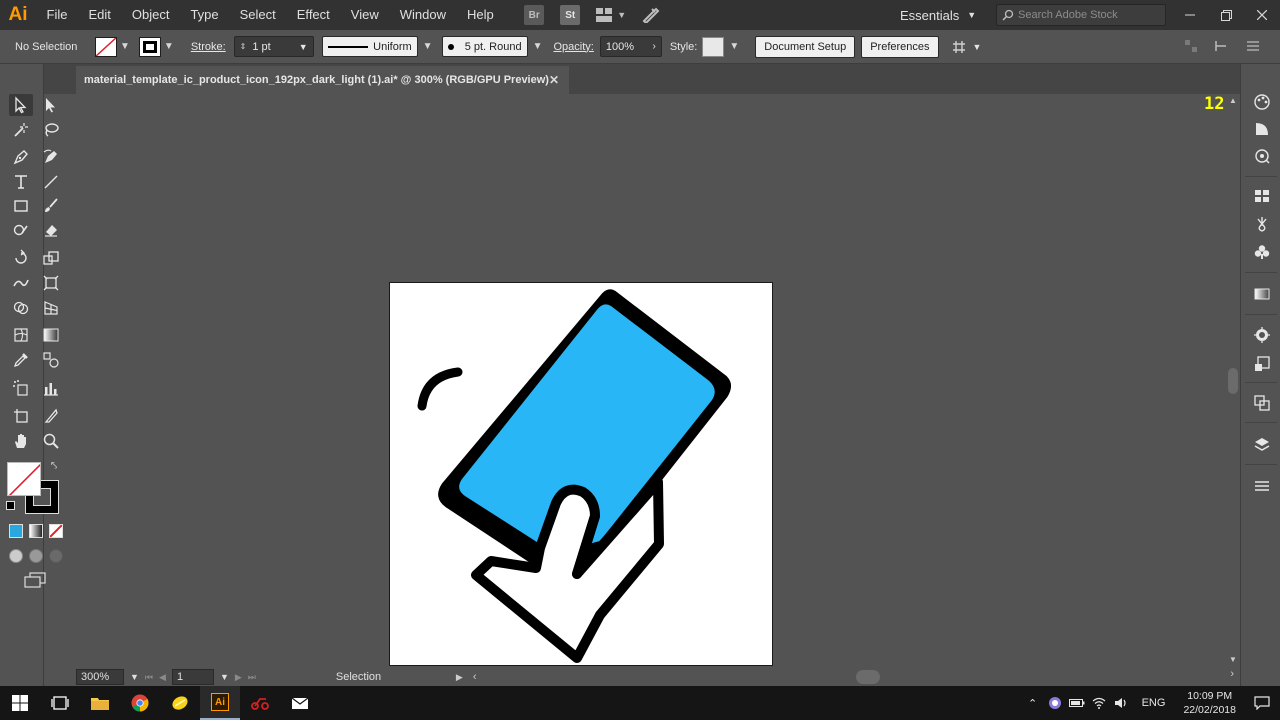 Image resolution: width=1280 pixels, height=720 pixels. What do you see at coordinates (21, 206) in the screenshot?
I see `rectangle-tool` at bounding box center [21, 206].